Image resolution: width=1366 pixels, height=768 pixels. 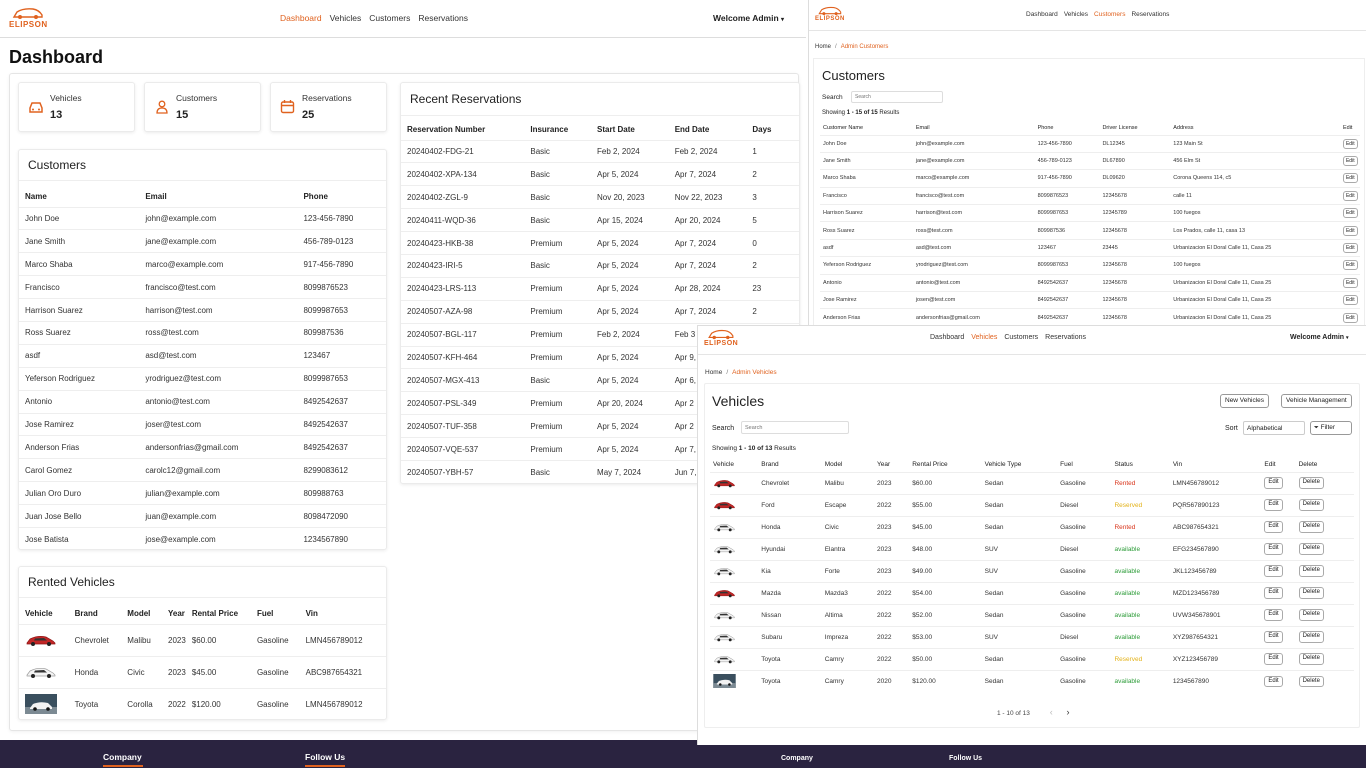 What do you see at coordinates (341, 332) in the screenshot?
I see `customer-phone: 809987536` at bounding box center [341, 332].